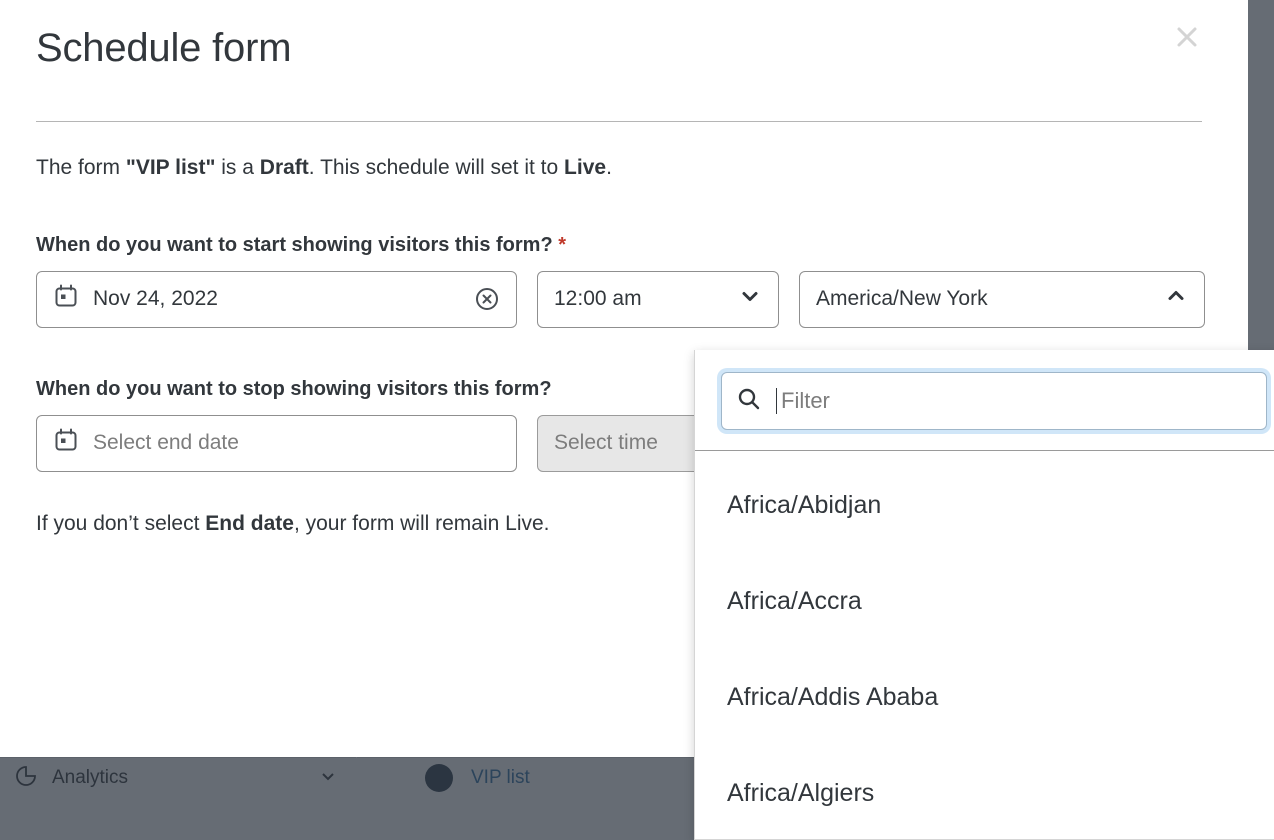 The height and width of the screenshot is (840, 1274). What do you see at coordinates (436, 167) in the screenshot?
I see `intro-mid2: . This schedule will set it to` at bounding box center [436, 167].